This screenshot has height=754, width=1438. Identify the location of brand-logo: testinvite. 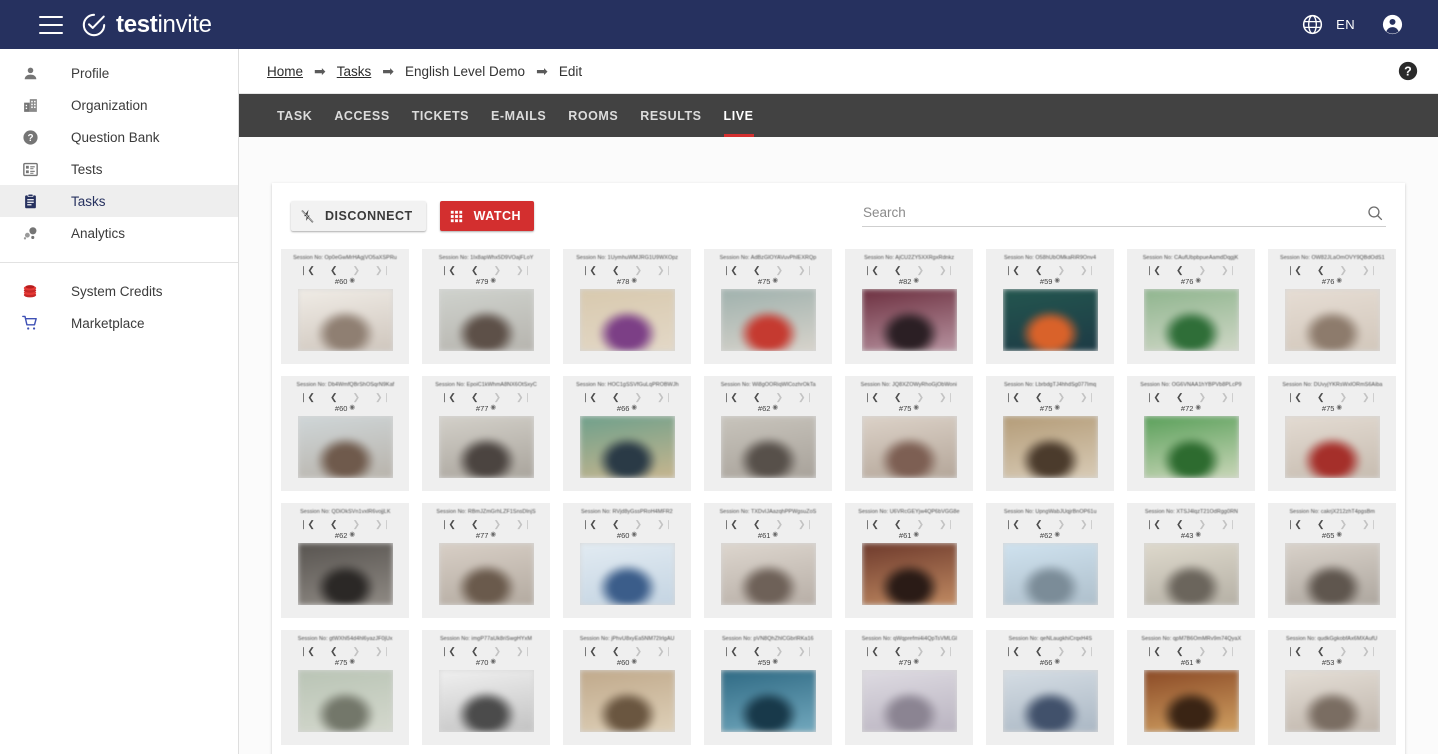
(146, 25).